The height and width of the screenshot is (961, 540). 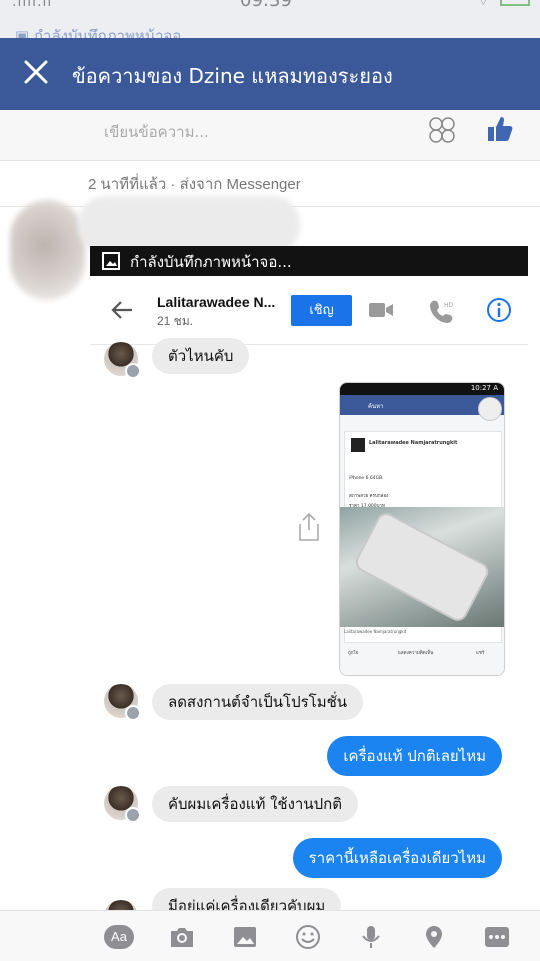 What do you see at coordinates (434, 937) in the screenshot?
I see `location-icon` at bounding box center [434, 937].